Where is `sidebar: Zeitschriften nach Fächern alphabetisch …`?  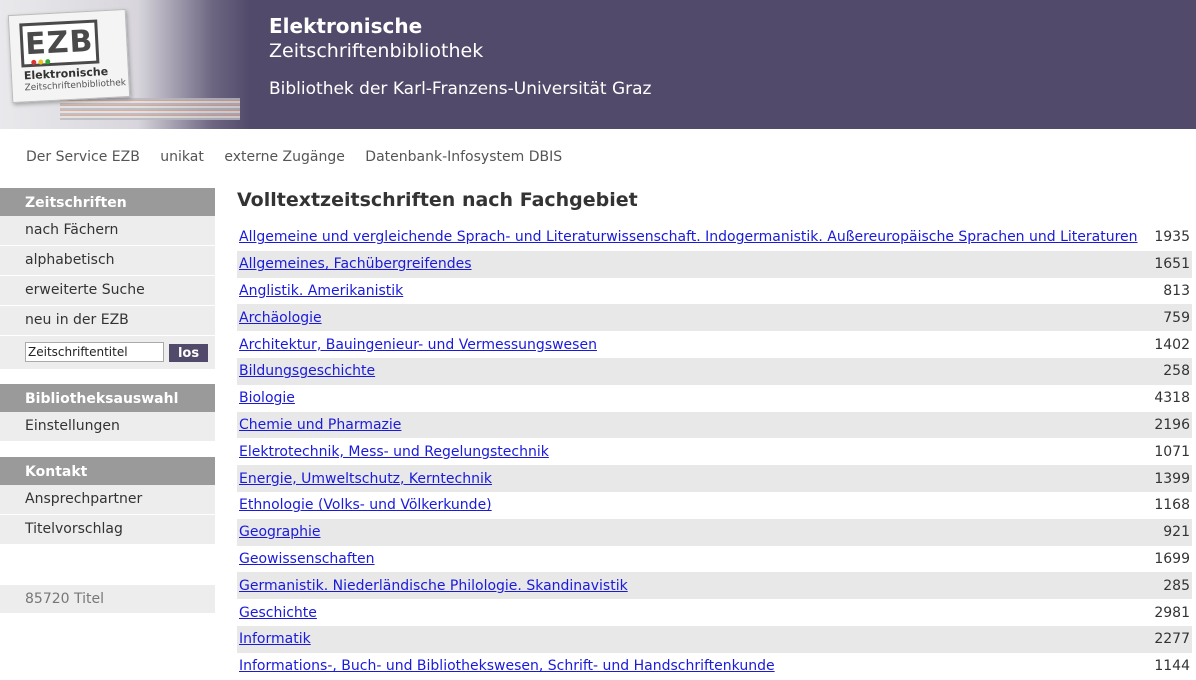 sidebar: Zeitschriften nach Fächern alphabetisch … is located at coordinates (107, 400).